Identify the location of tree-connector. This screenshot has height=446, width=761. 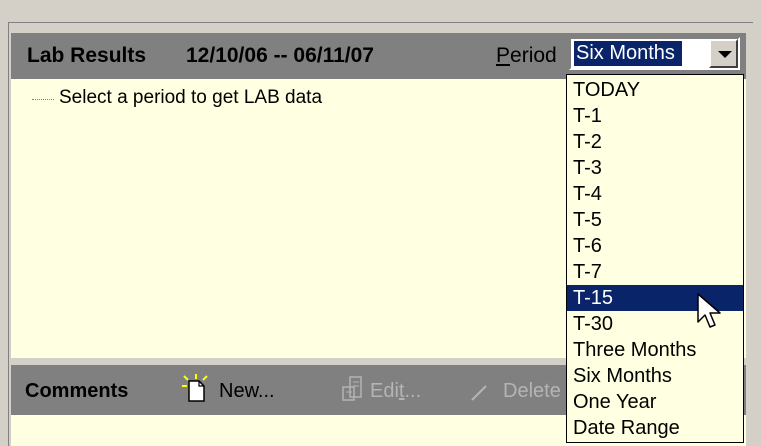
(43, 99).